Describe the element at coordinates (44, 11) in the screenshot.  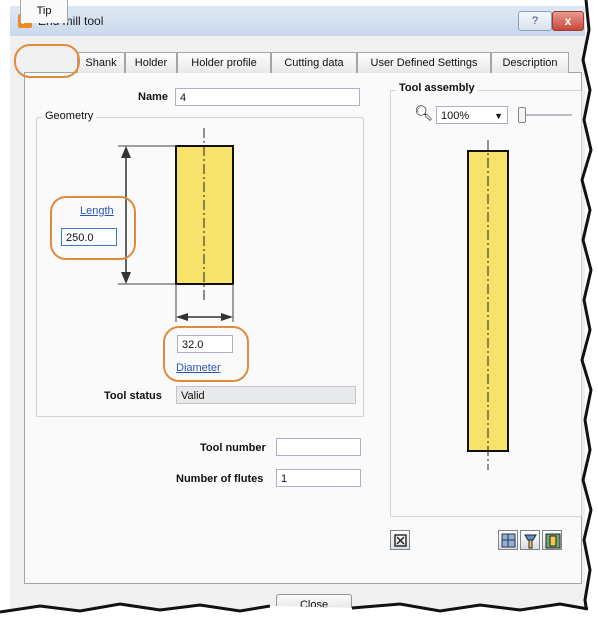
I see `tab-tip: Tip` at that location.